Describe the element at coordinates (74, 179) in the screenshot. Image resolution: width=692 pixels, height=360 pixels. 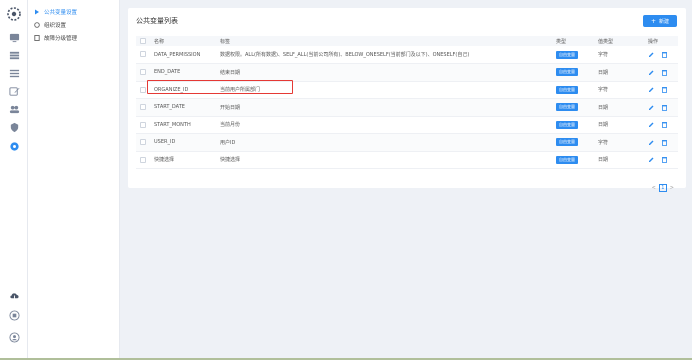
I see `settings-submenu: 公共变量设置 组织设置 故障分级管理` at that location.